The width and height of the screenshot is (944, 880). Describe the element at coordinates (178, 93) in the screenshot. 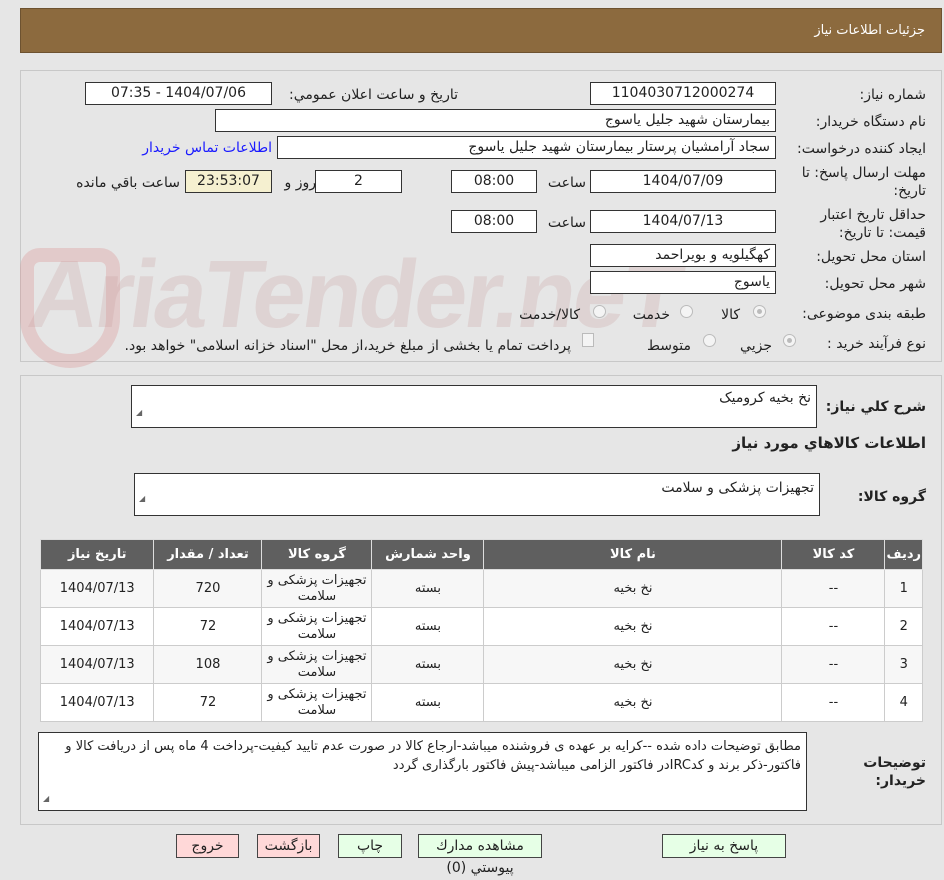

I see `announce-field: 1404/07/06 - 07:35` at that location.